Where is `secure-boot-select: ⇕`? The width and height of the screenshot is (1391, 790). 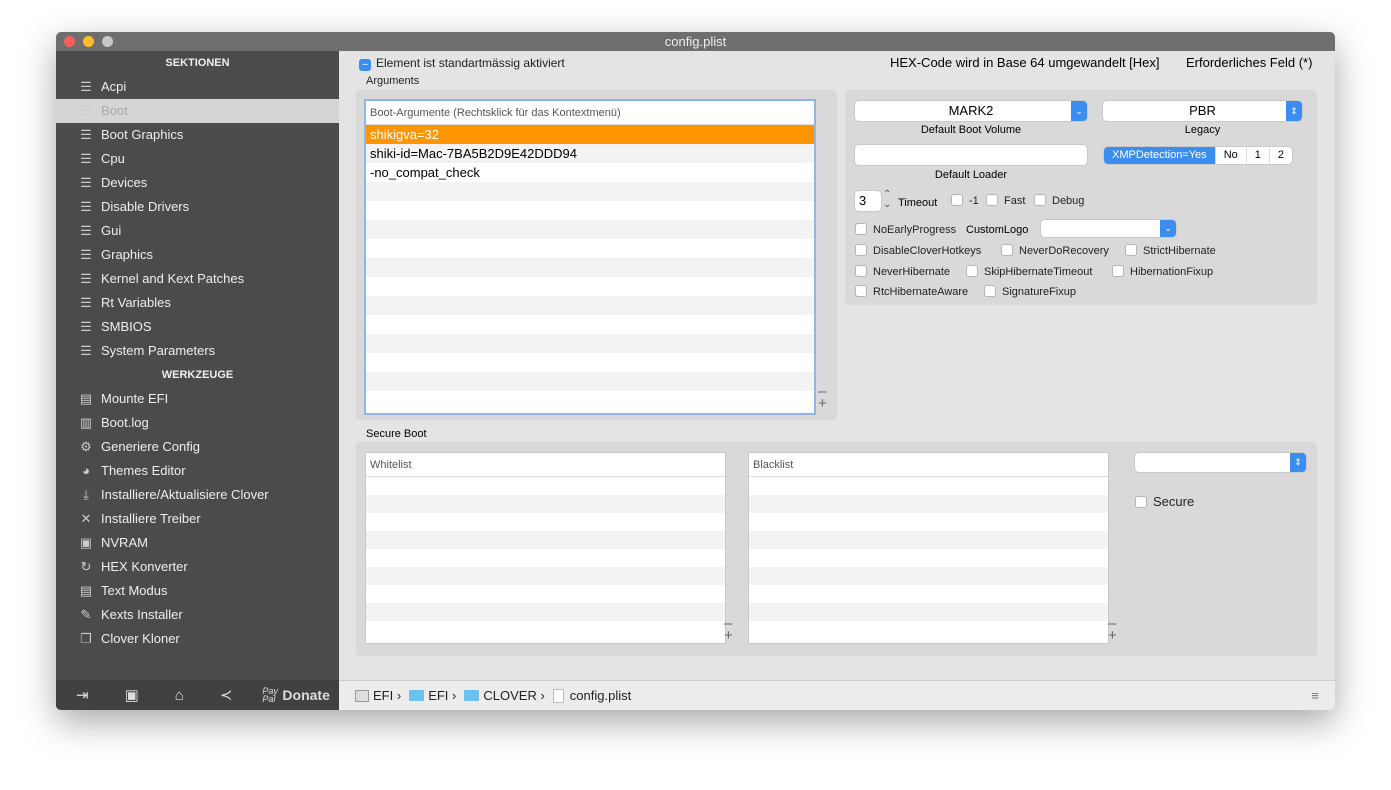
secure-boot-select: ⇕ is located at coordinates (1220, 462).